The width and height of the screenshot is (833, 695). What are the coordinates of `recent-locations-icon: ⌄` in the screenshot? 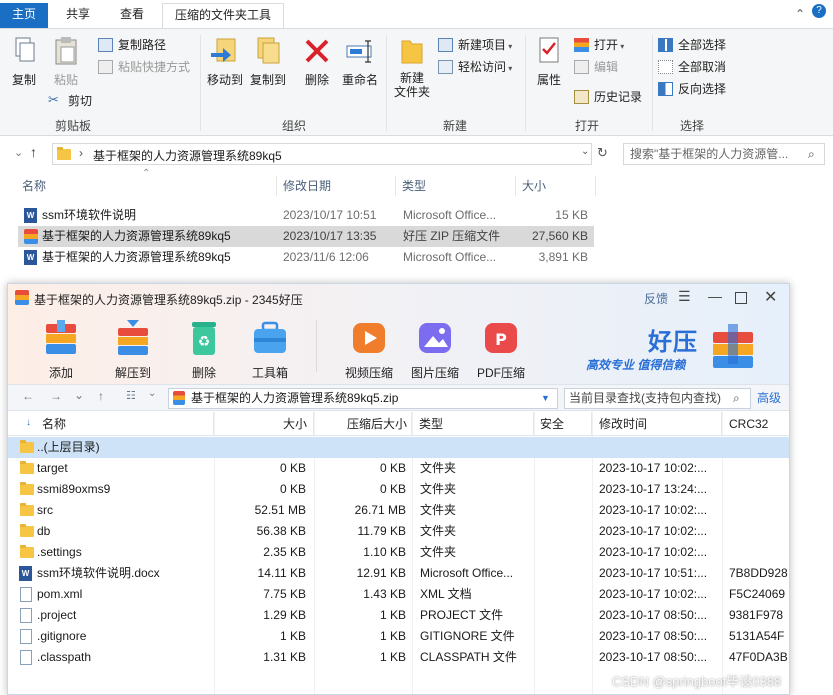 It's located at (18, 152).